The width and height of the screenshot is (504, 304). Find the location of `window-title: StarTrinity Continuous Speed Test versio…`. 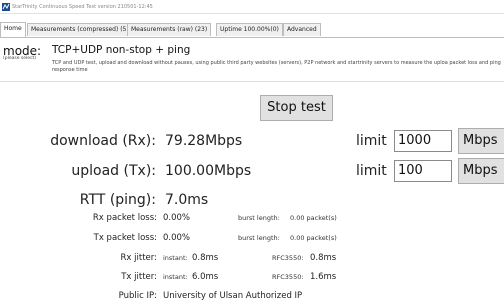

window-title: StarTrinity Continuous Speed Test versio… is located at coordinates (82, 6).